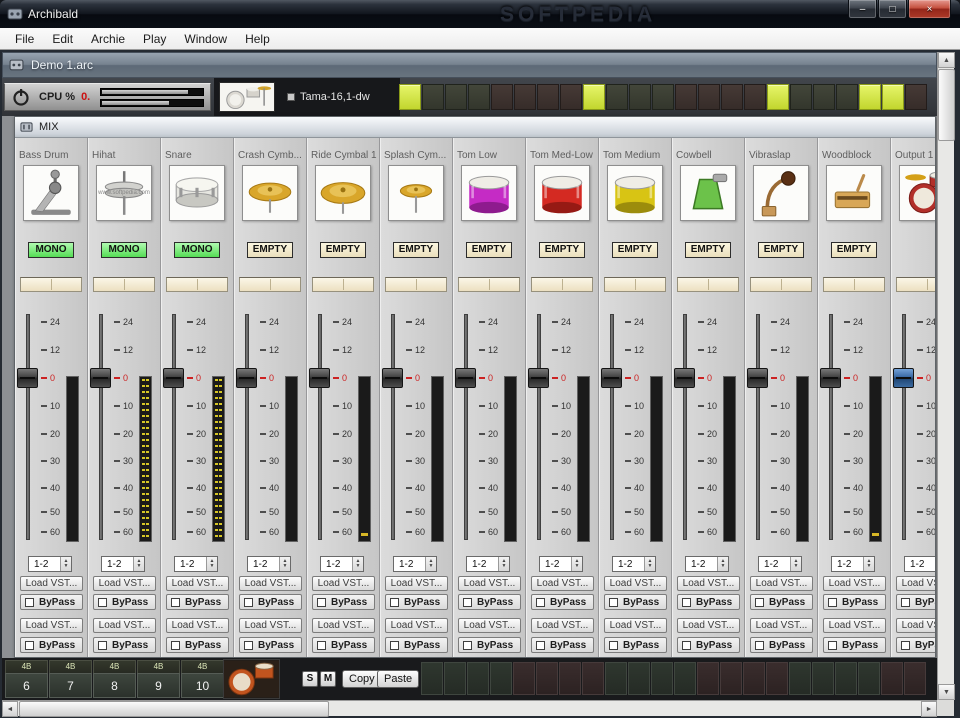 This screenshot has width=960, height=718. What do you see at coordinates (862, 9) in the screenshot?
I see `minimize-button: –` at bounding box center [862, 9].